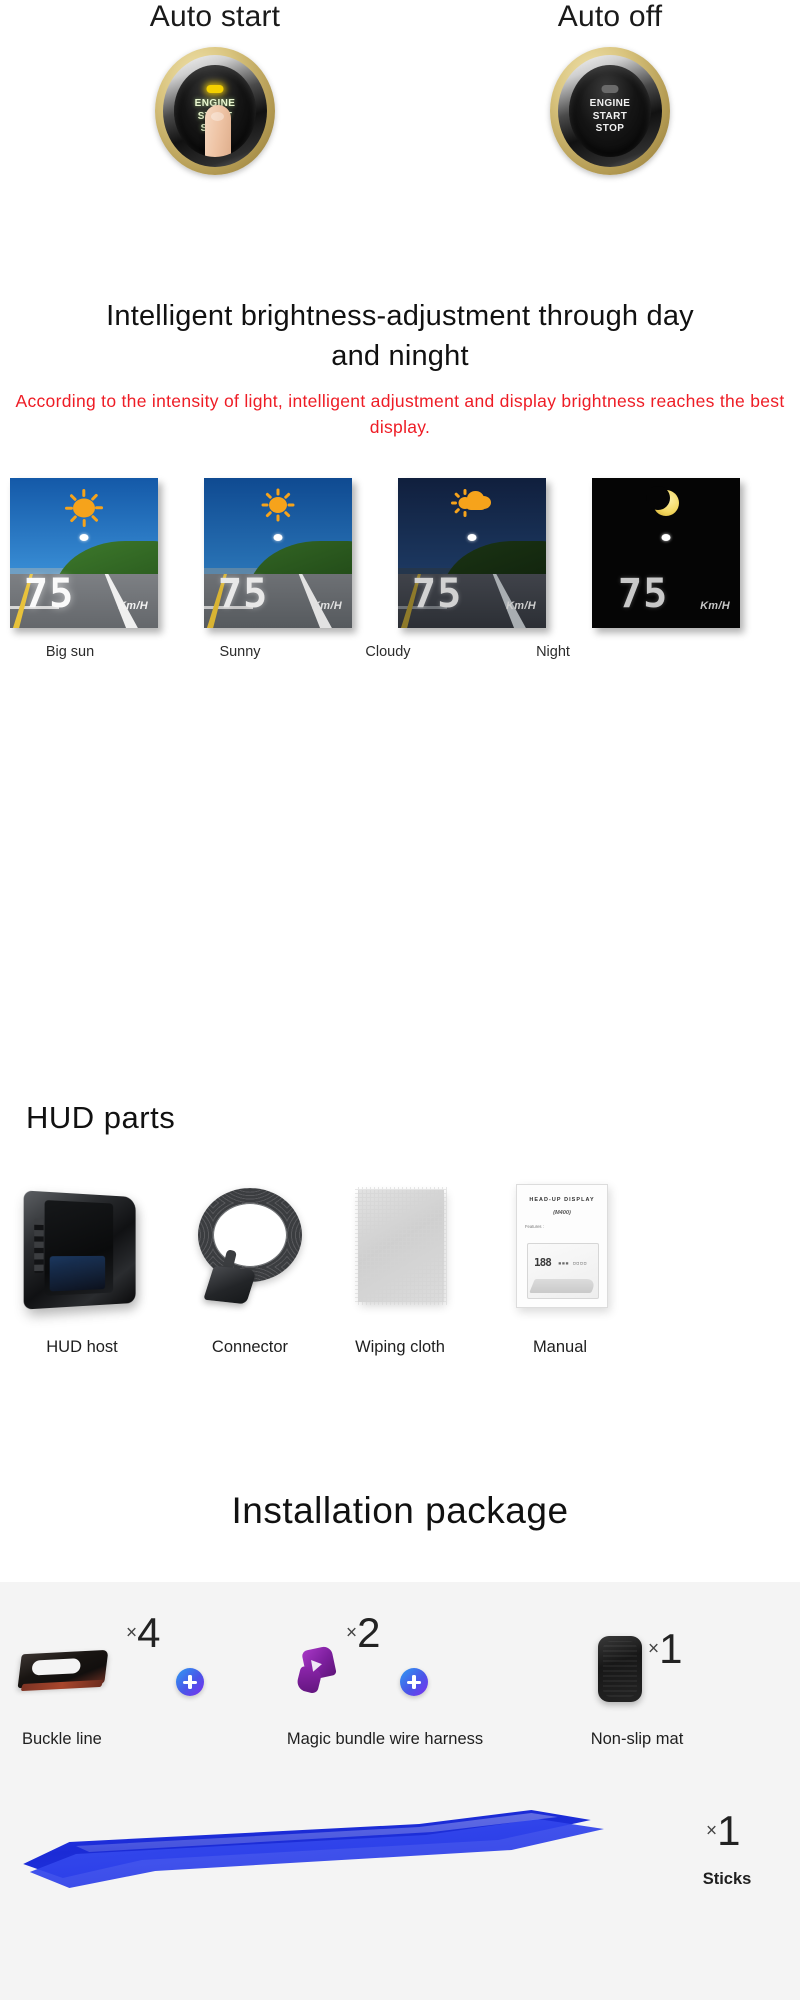 Image resolution: width=800 pixels, height=2000 pixels. I want to click on auto-start-group: Auto start ENGINE START STOP, so click(215, 88).